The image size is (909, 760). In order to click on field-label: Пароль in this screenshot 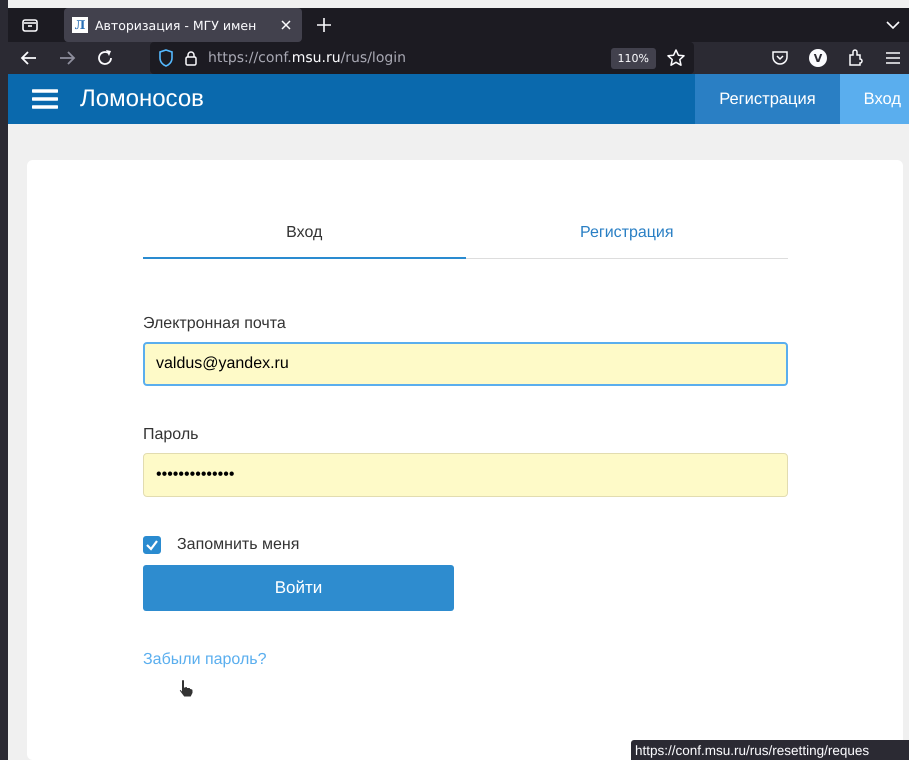, I will do `click(171, 435)`.